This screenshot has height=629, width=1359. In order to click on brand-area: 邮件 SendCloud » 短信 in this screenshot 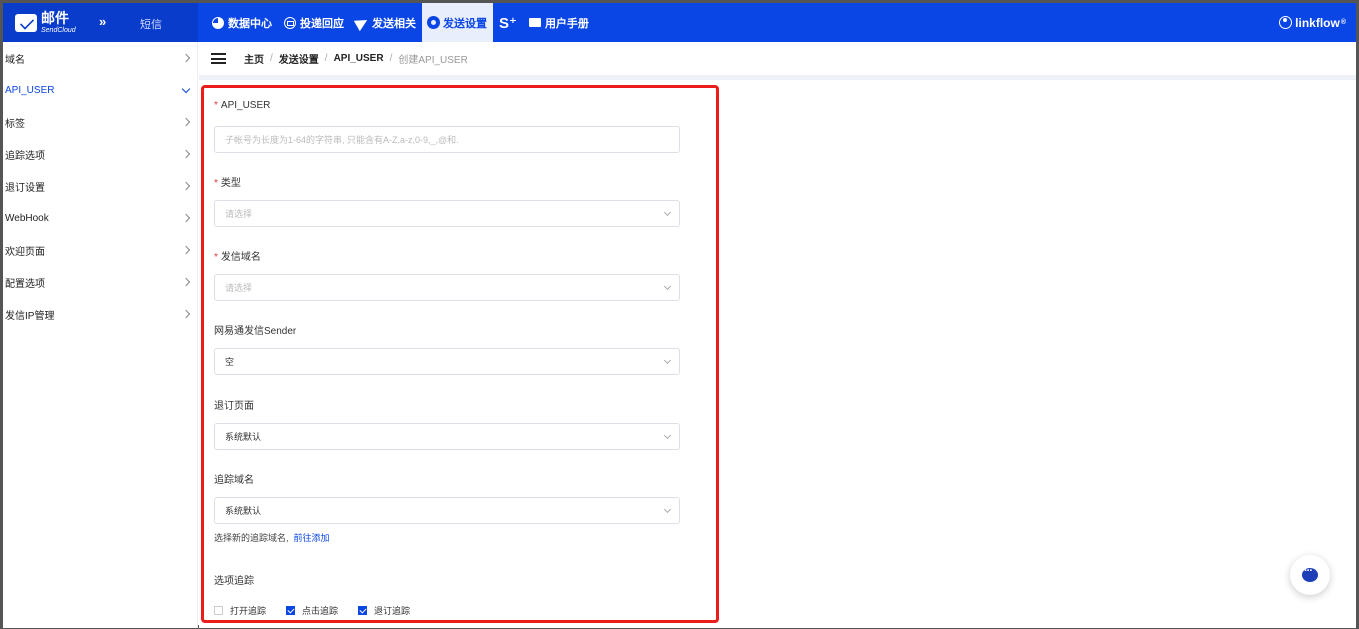, I will do `click(100, 22)`.